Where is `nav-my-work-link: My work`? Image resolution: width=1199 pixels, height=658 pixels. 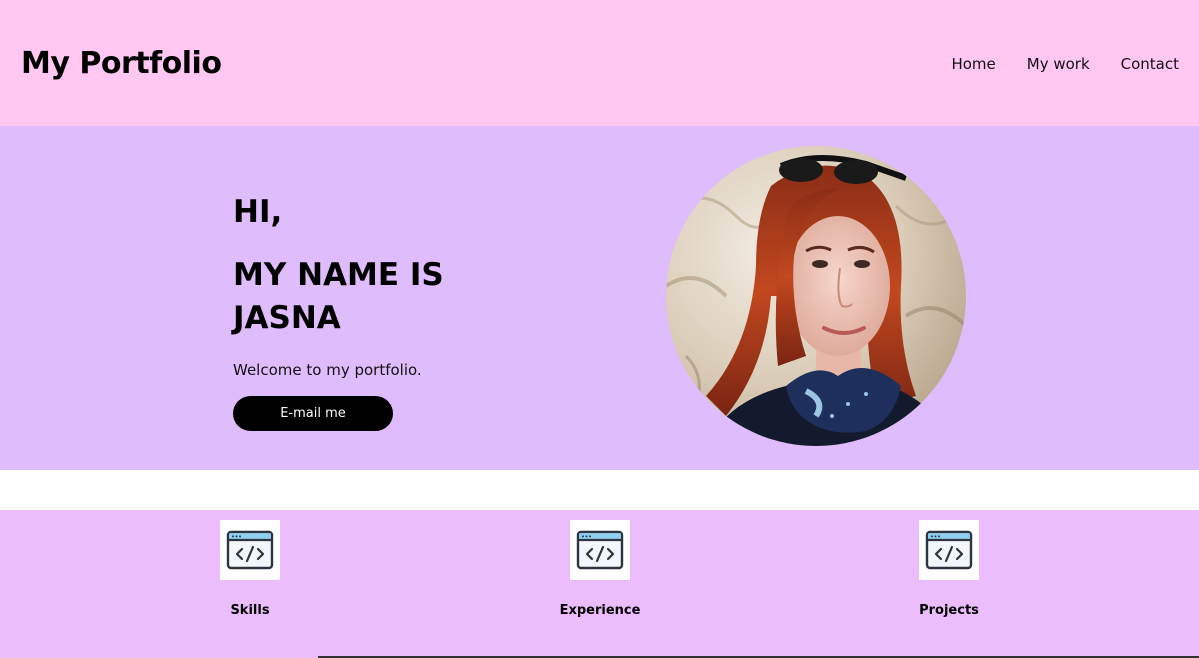
nav-my-work-link: My work is located at coordinates (1058, 64).